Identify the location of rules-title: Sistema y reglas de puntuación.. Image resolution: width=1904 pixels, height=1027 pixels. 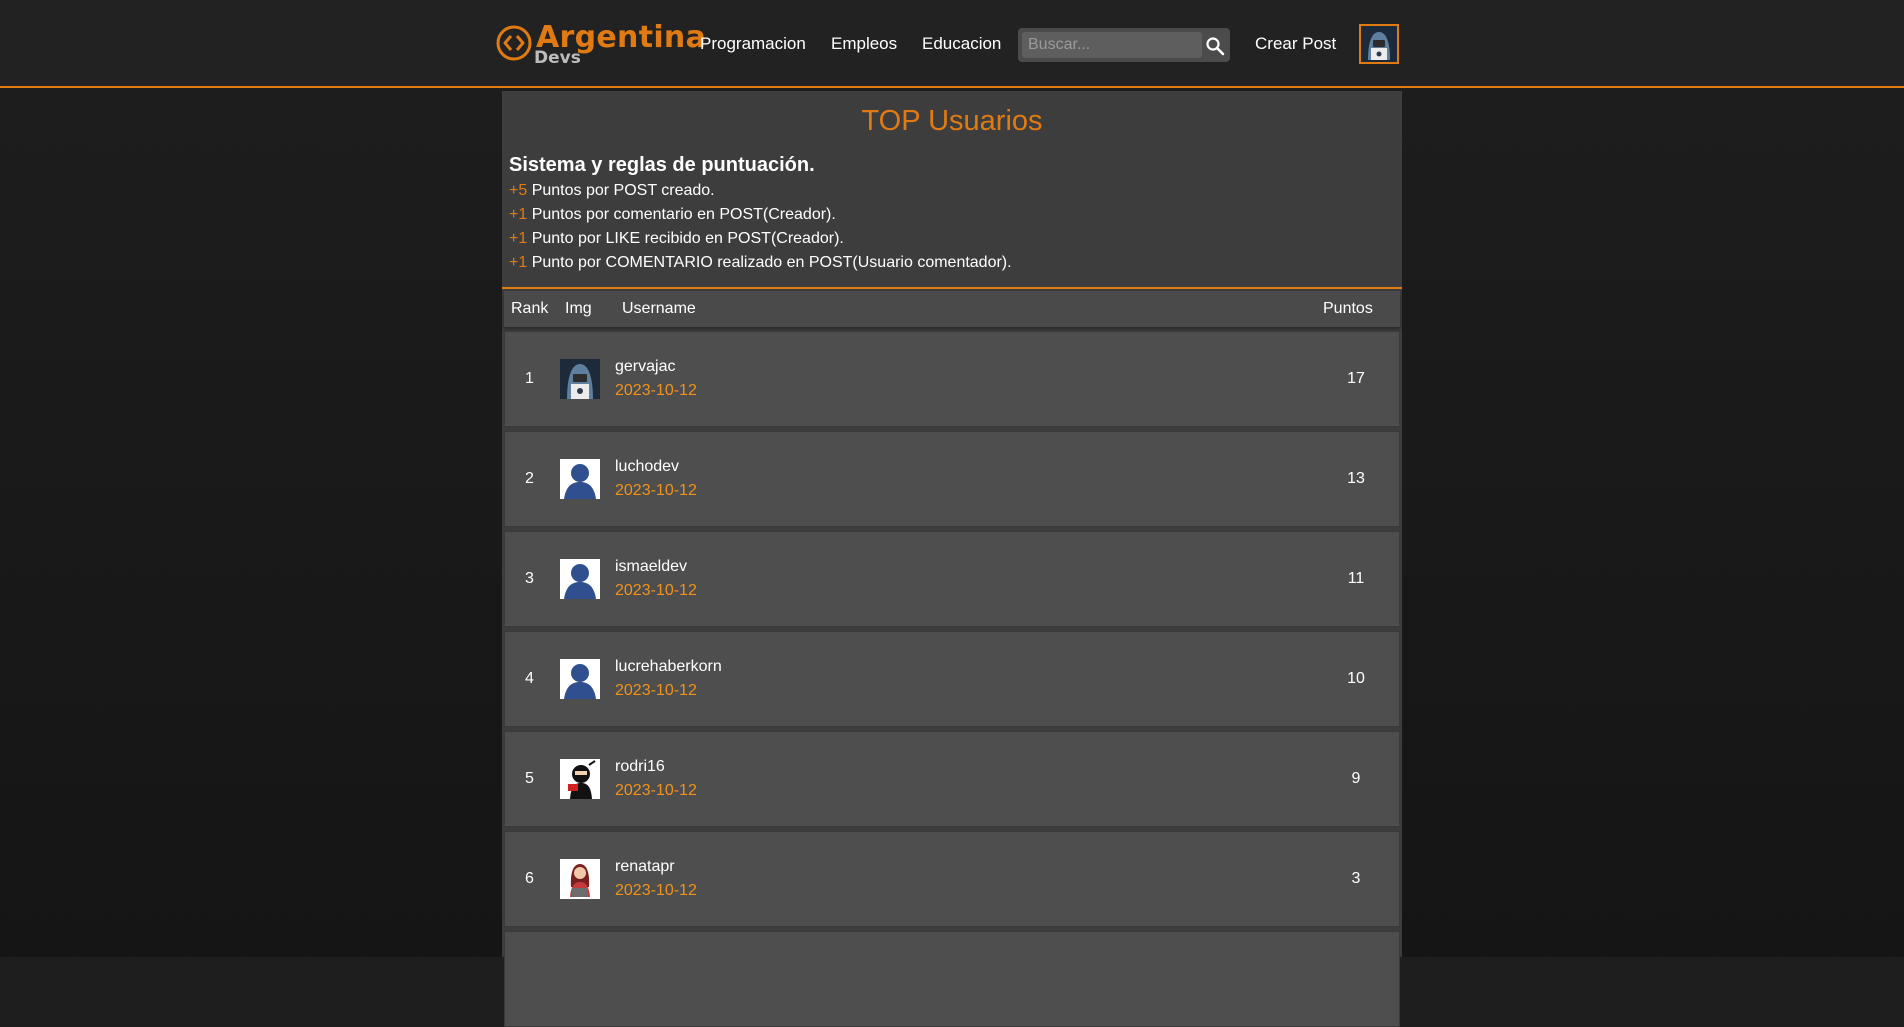
(662, 165).